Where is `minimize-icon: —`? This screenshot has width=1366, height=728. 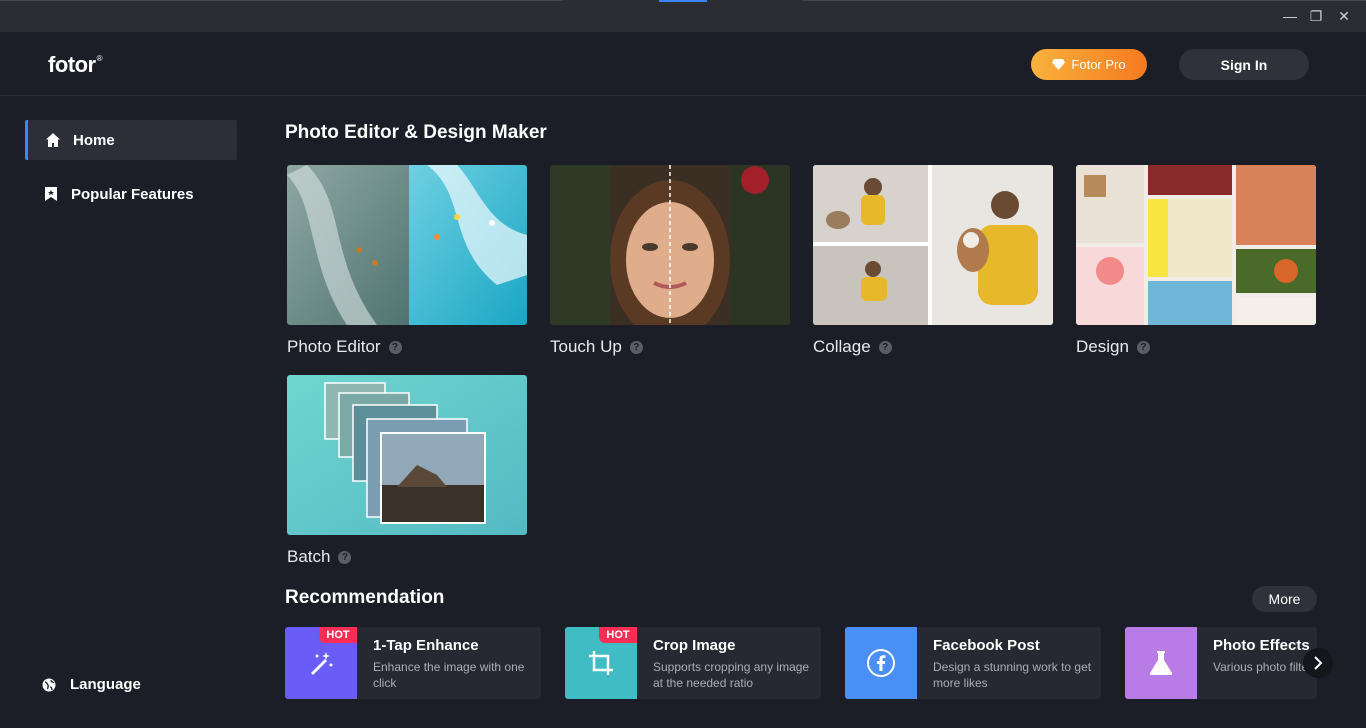
minimize-icon: — is located at coordinates (1290, 16).